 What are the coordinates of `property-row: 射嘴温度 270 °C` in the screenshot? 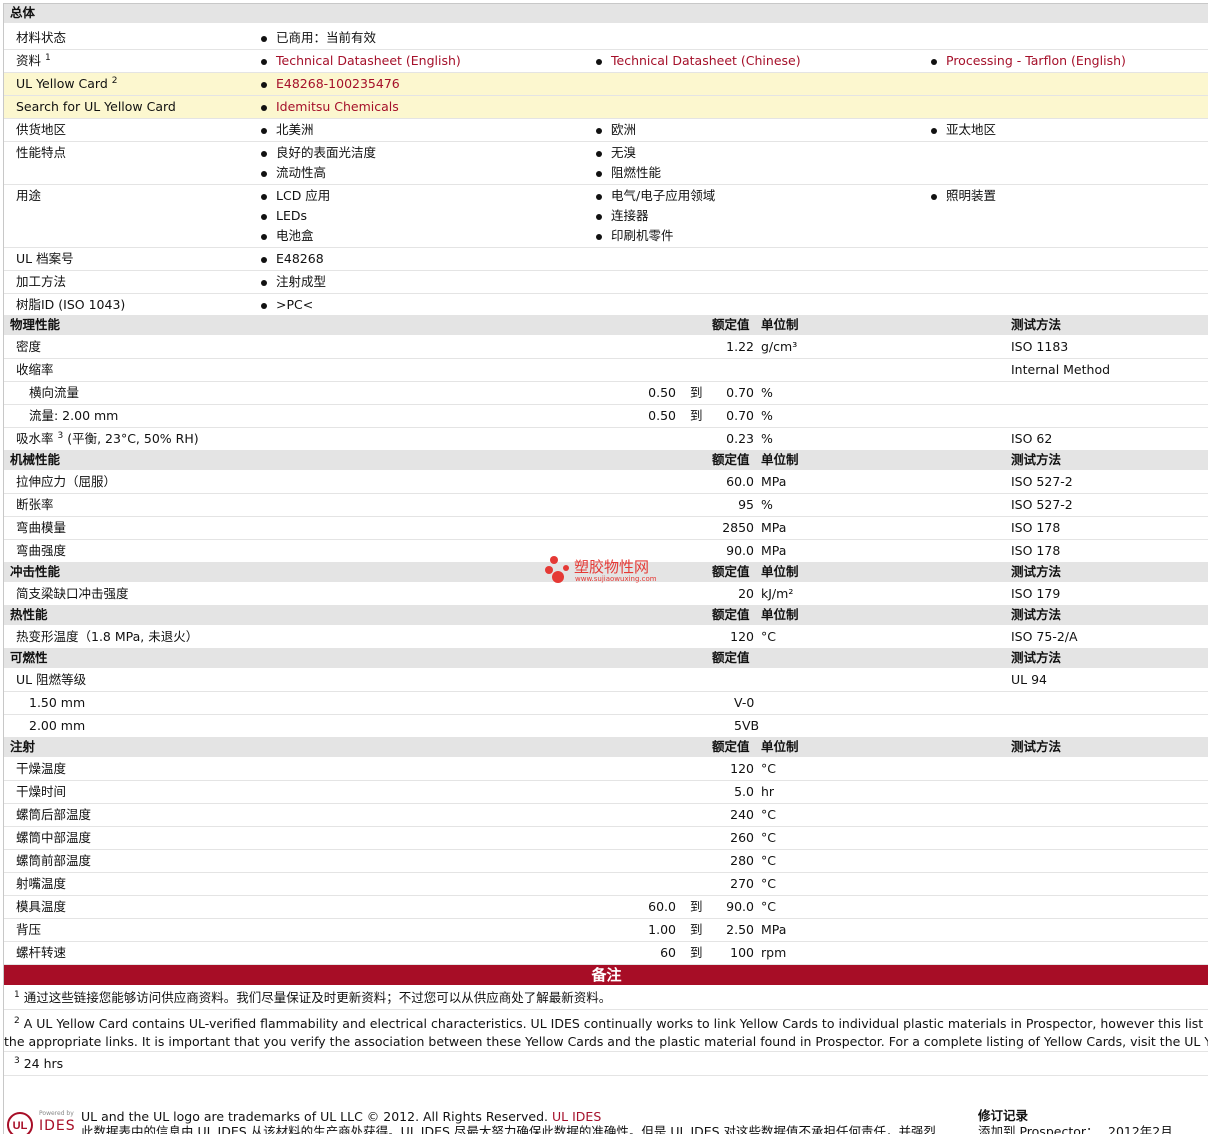 It's located at (606, 884).